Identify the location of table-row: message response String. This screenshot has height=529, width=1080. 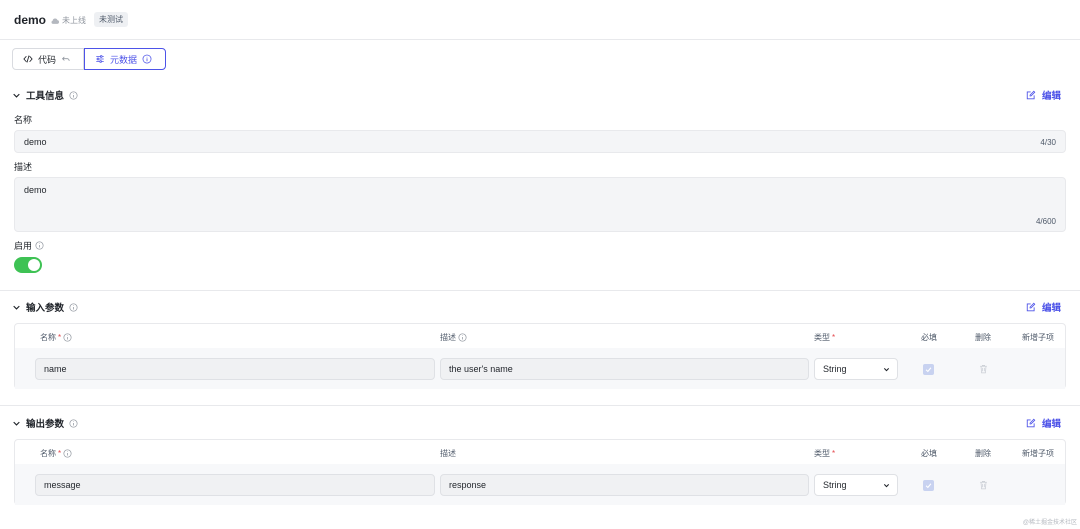
(540, 484).